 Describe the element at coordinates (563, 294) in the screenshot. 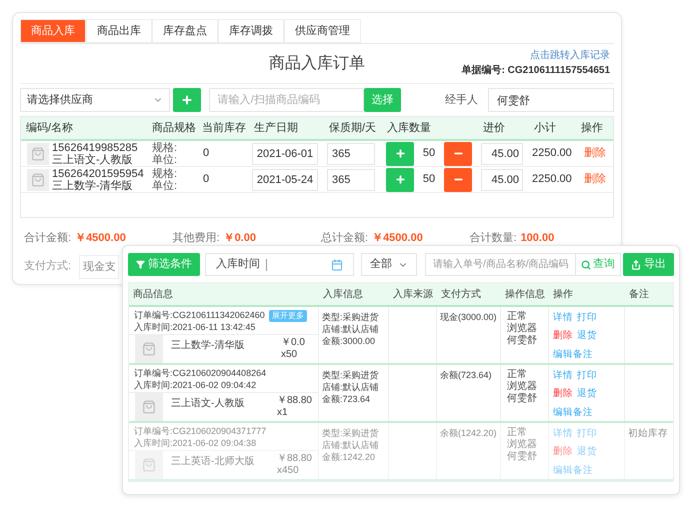

I see `column-header: 操作` at that location.